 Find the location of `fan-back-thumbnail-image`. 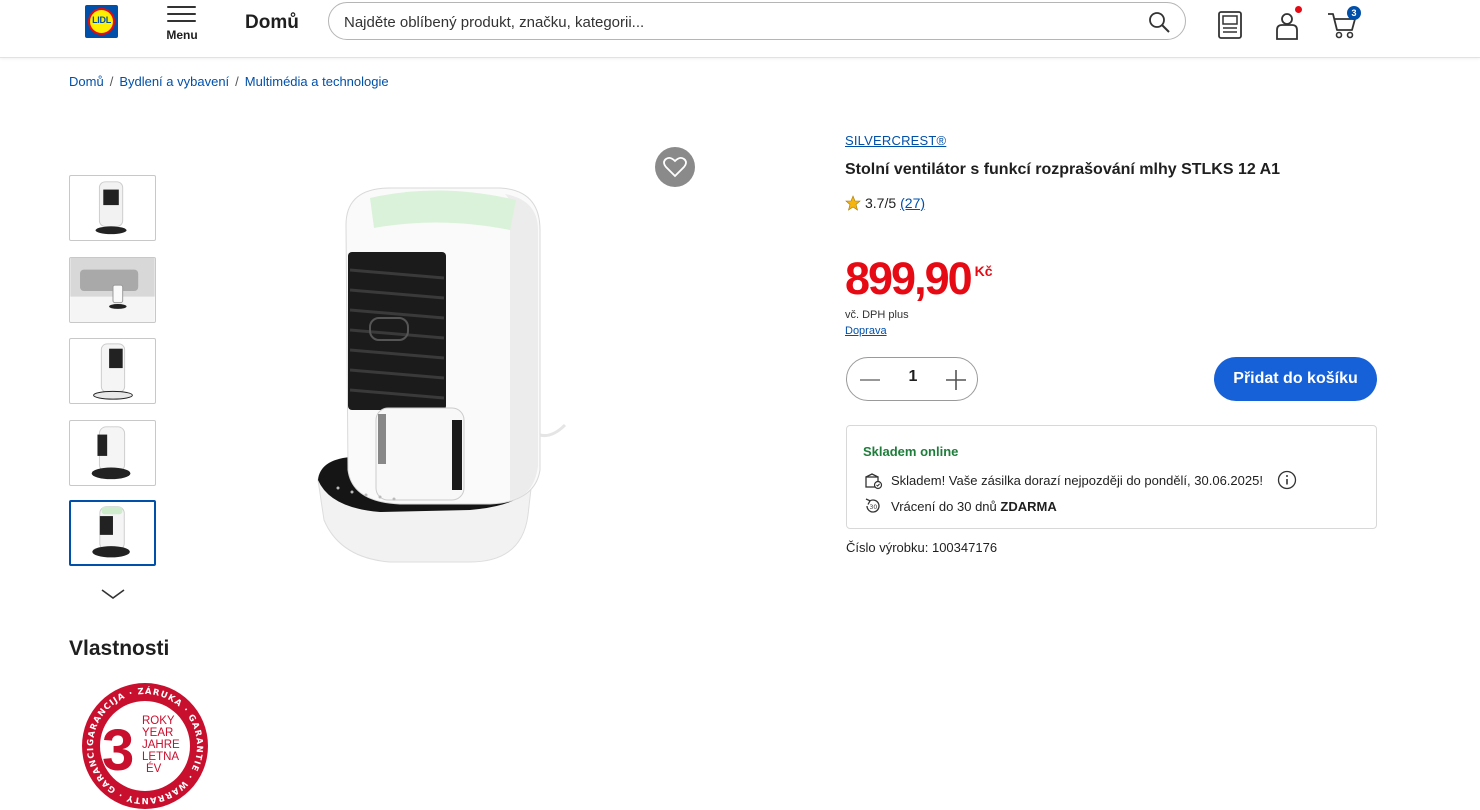

fan-back-thumbnail-image is located at coordinates (111, 453).